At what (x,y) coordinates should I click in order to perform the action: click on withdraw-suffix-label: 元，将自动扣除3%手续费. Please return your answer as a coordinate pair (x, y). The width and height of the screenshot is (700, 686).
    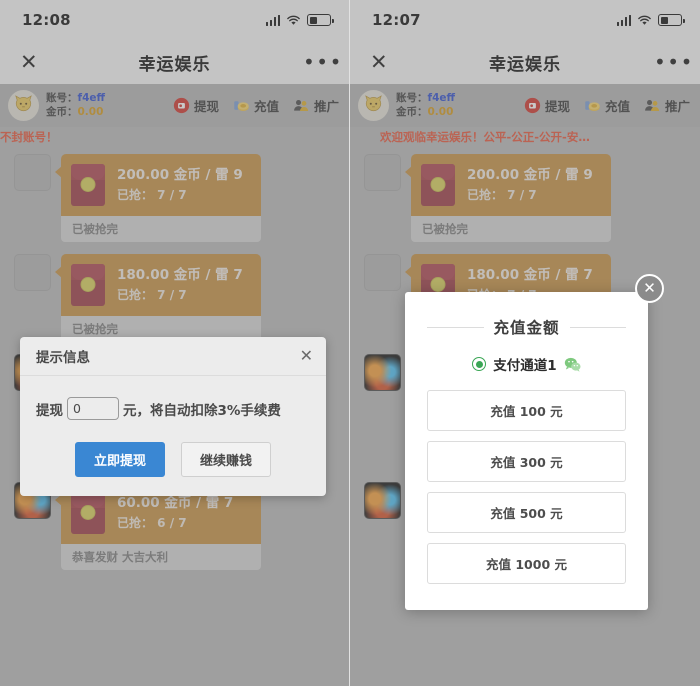
    Looking at the image, I should click on (202, 410).